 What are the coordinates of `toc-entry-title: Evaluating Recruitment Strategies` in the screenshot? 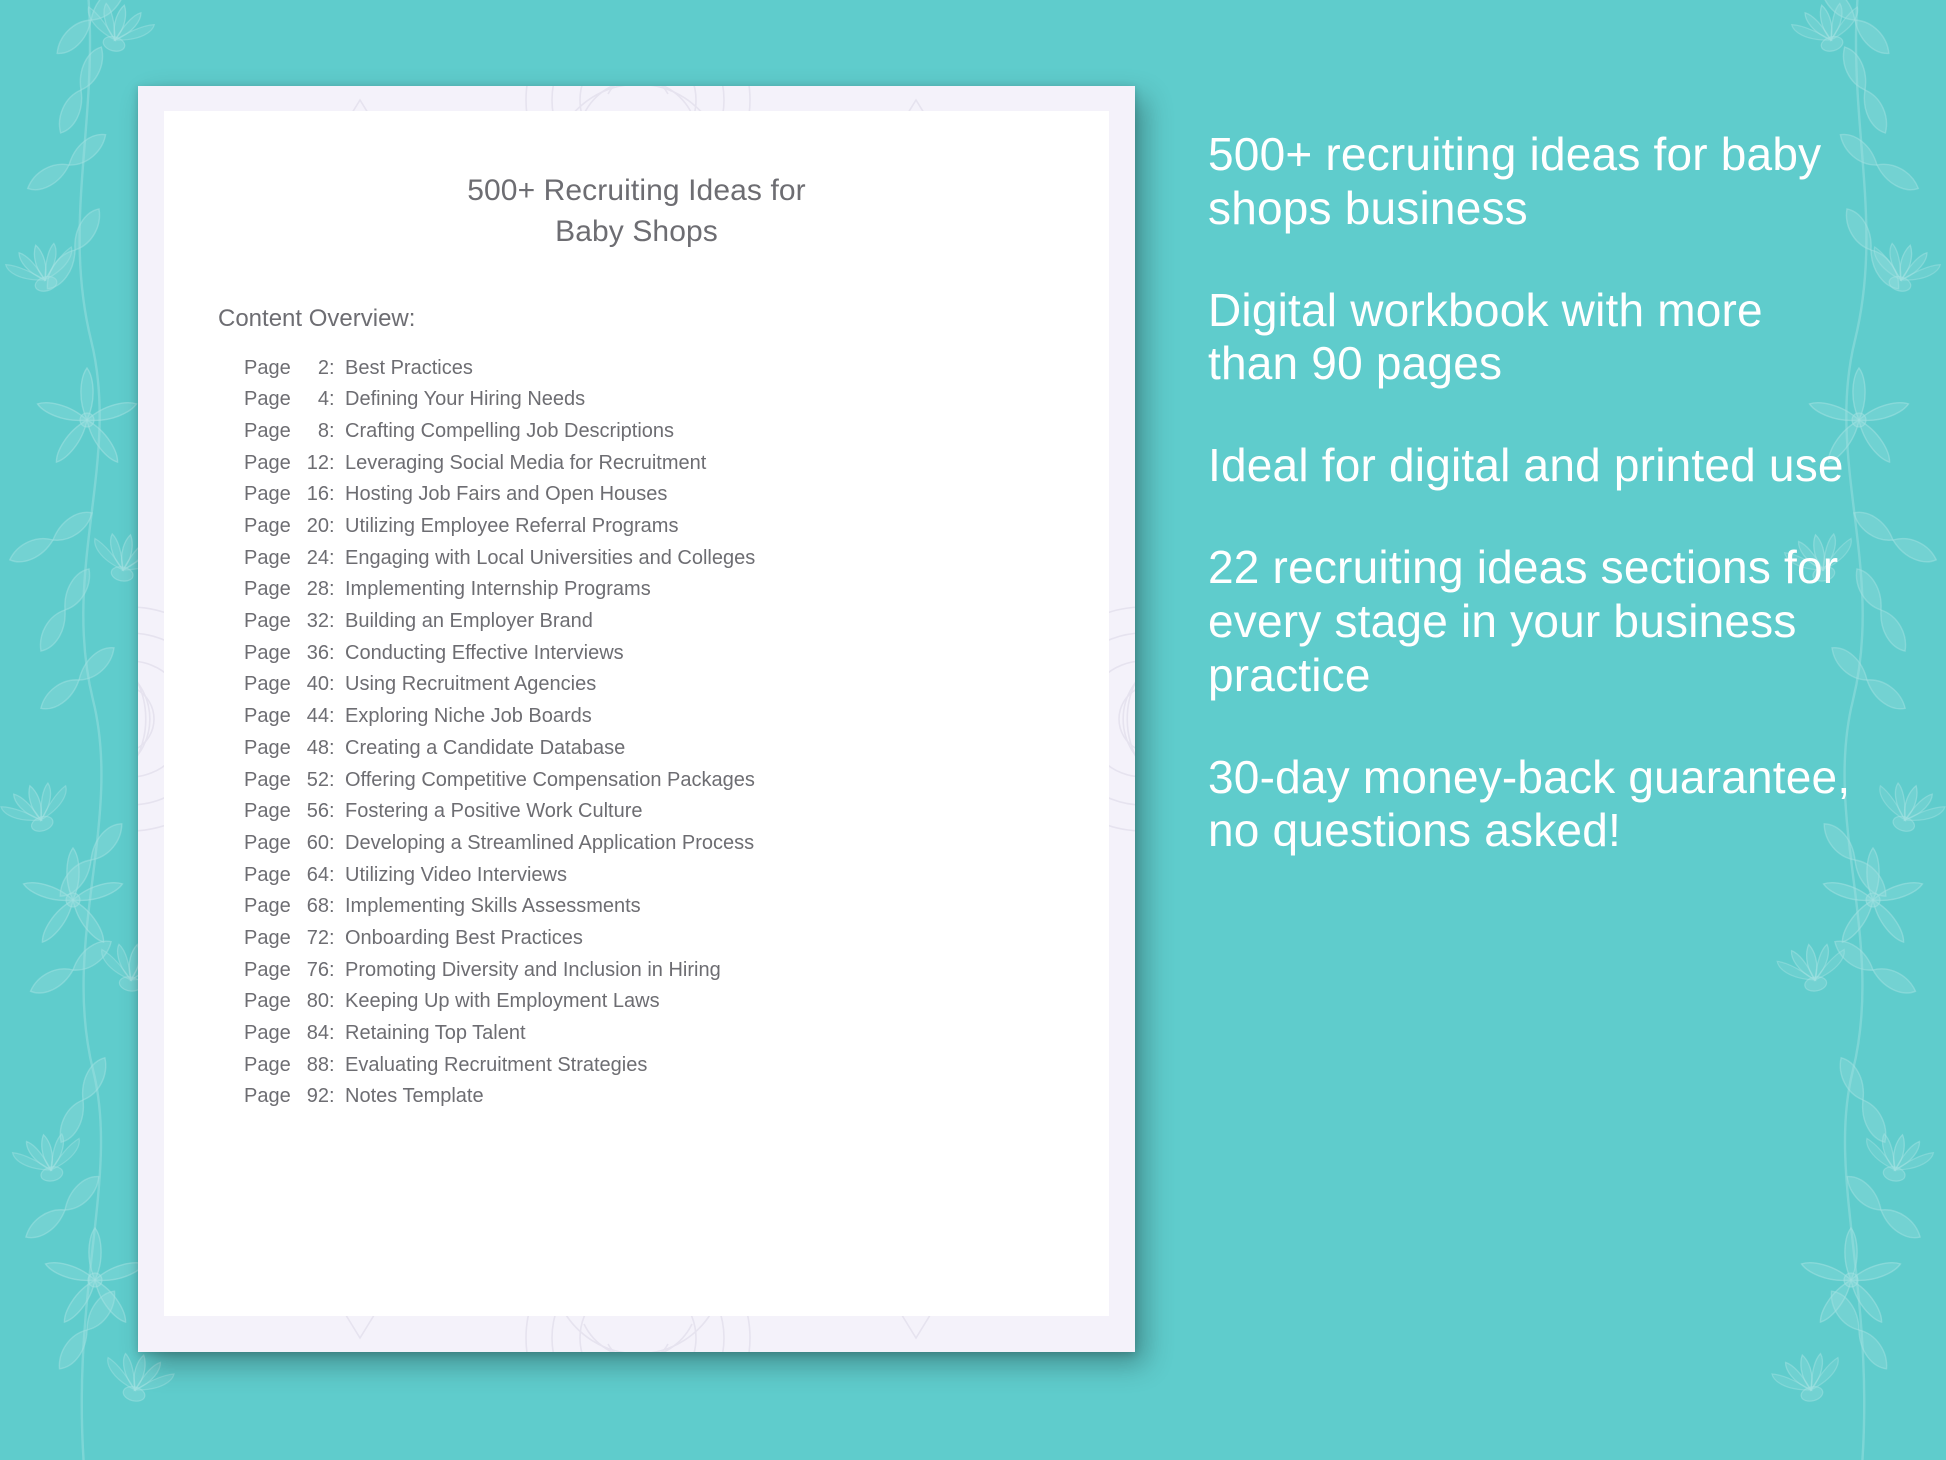 It's located at (496, 1064).